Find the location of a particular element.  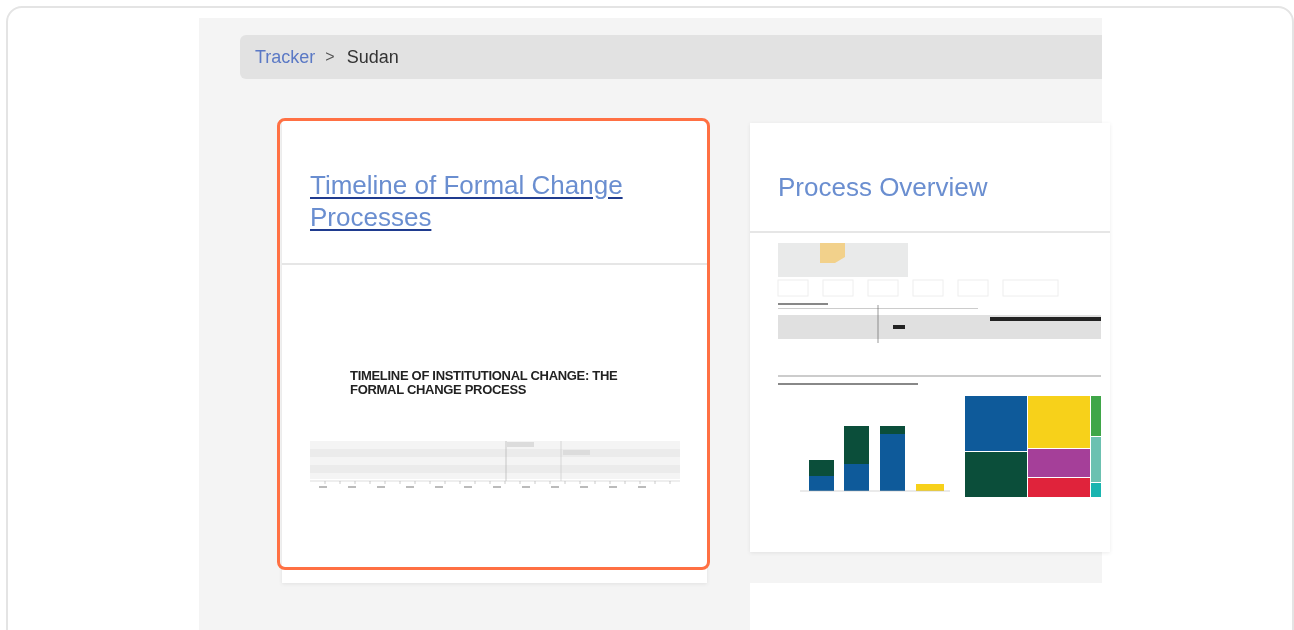

breadcrumb-link: Tracker is located at coordinates (285, 57).